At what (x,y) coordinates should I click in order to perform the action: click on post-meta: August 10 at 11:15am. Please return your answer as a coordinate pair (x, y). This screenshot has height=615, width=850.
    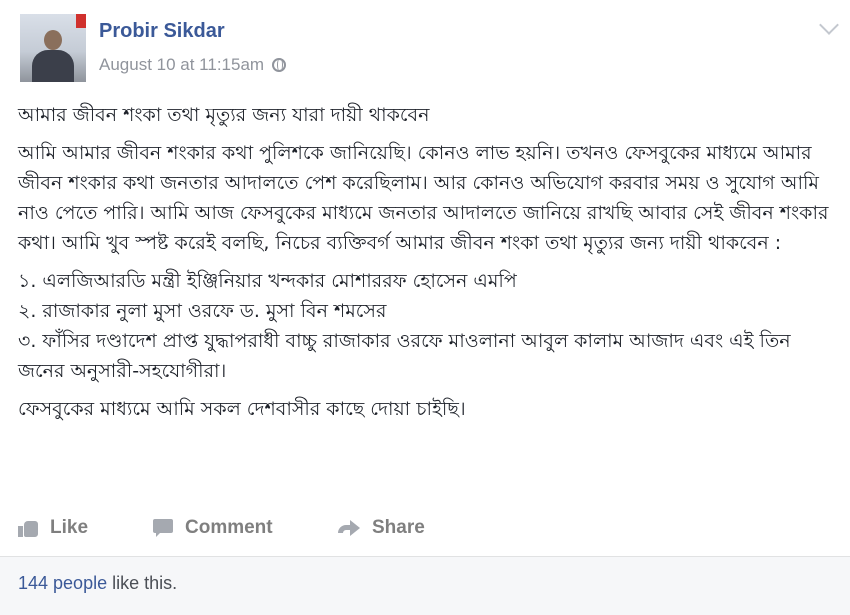
    Looking at the image, I should click on (193, 65).